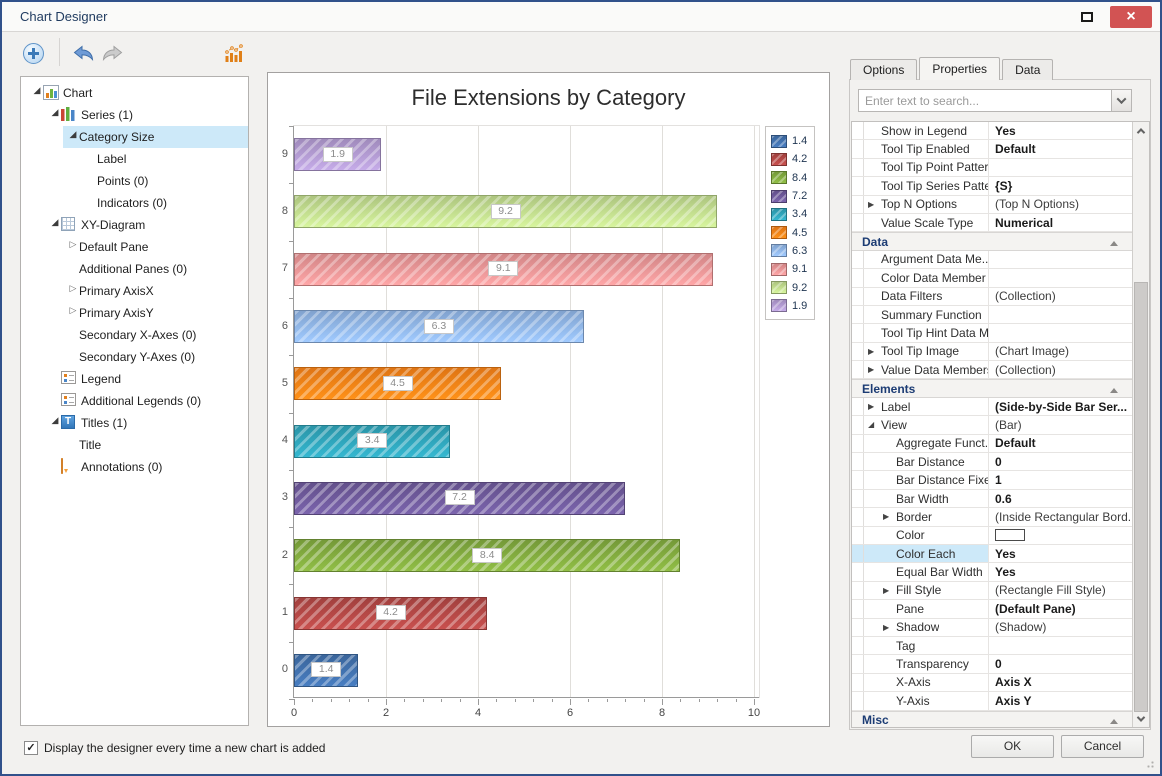  What do you see at coordinates (134, 247) in the screenshot?
I see `tree-item-default-pane: ▷ Default Pane` at bounding box center [134, 247].